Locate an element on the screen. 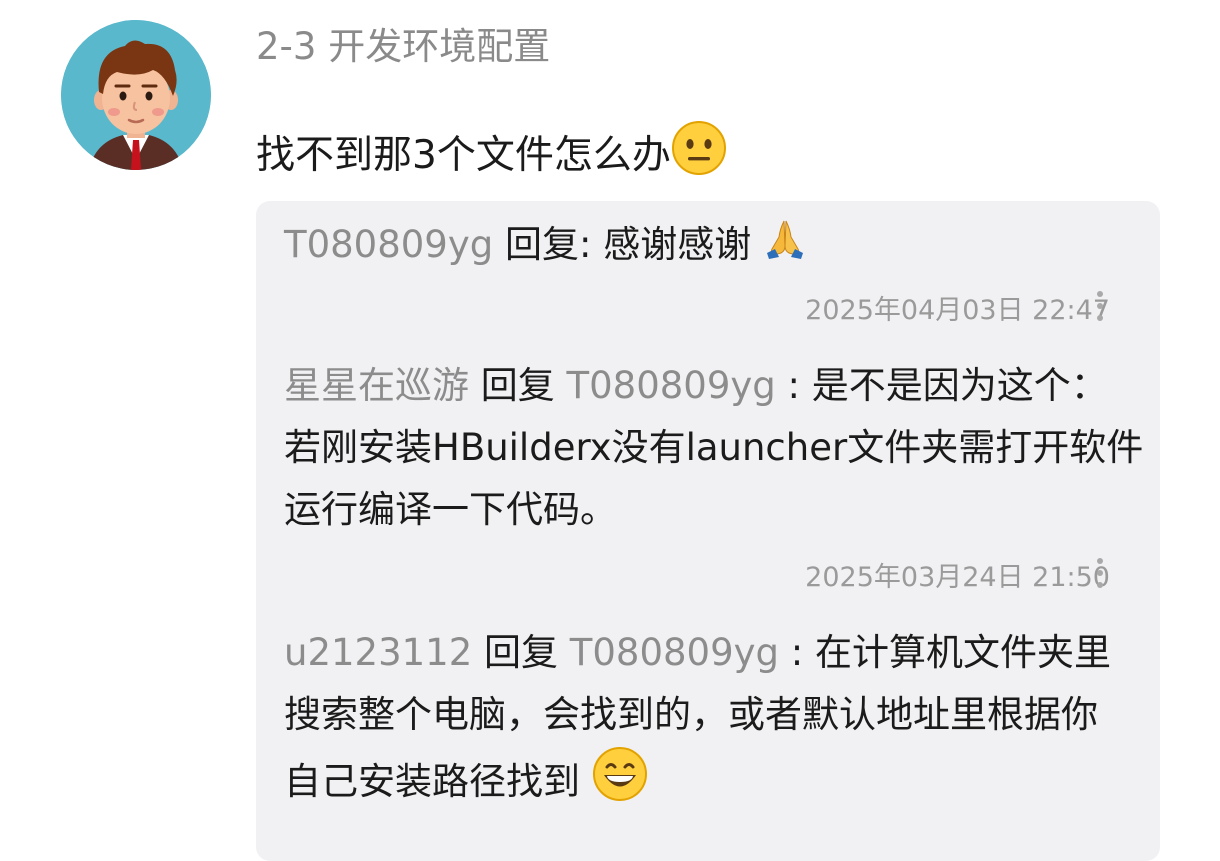 The width and height of the screenshot is (1220, 861). grinning-face-emoji-icon is located at coordinates (620, 783).